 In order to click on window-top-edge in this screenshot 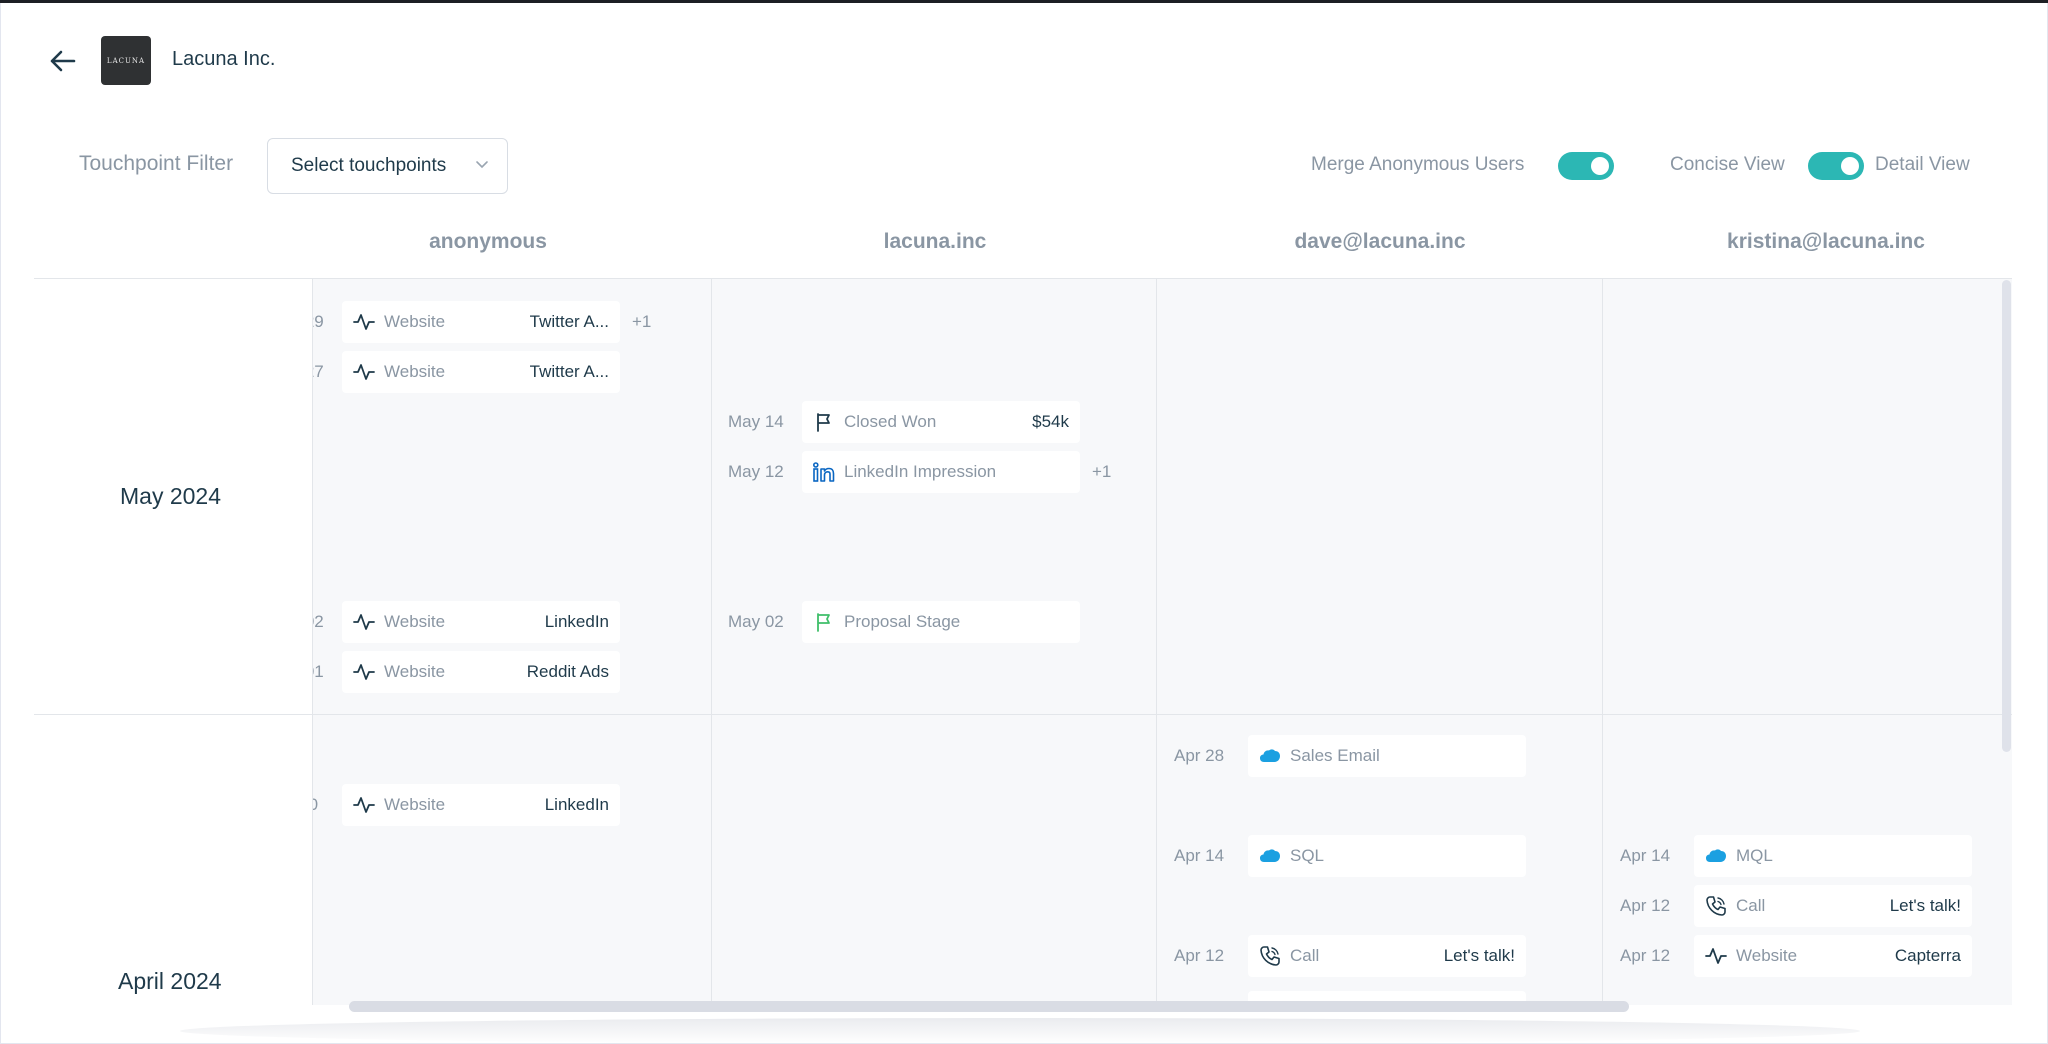, I will do `click(1024, 1)`.